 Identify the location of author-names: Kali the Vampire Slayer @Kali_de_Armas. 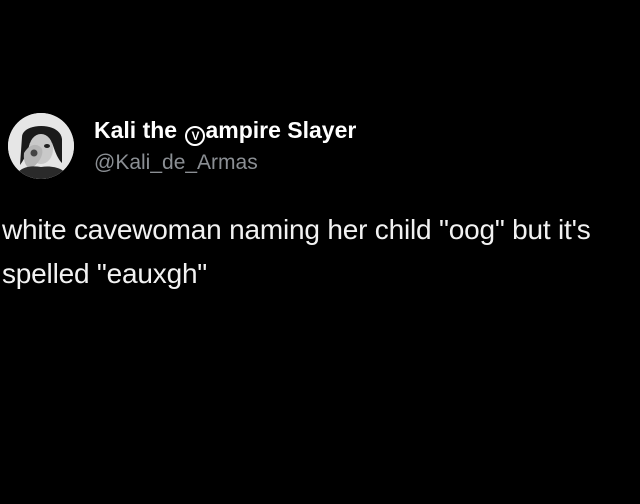
(225, 146).